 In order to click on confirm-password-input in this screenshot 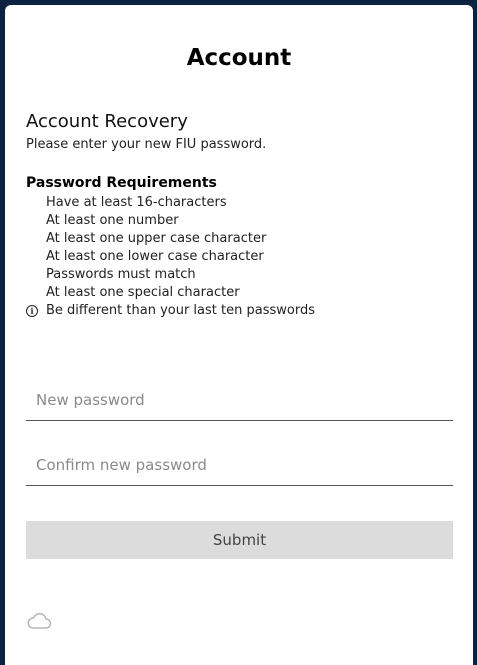, I will do `click(239, 465)`.